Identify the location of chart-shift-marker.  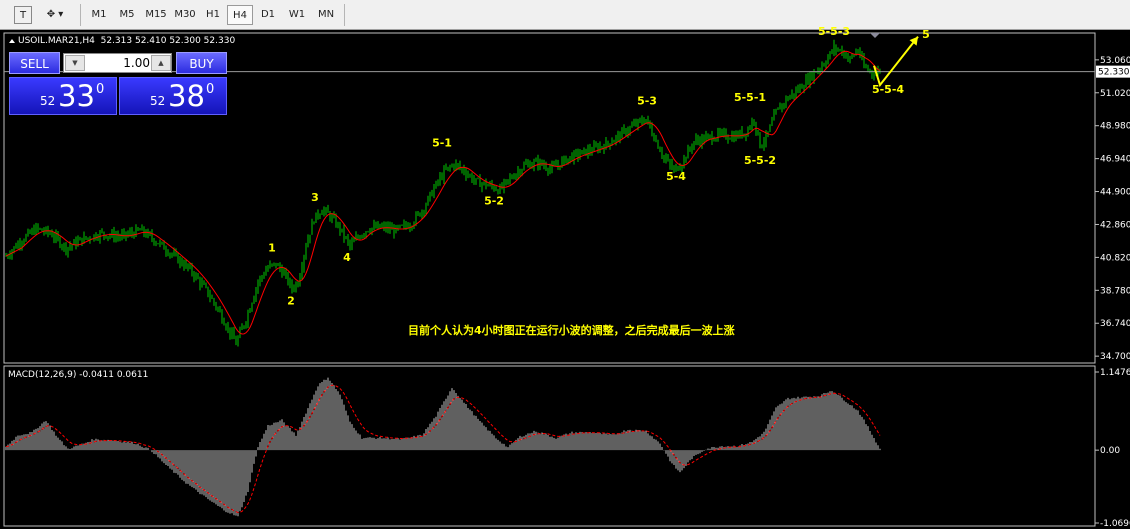
(875, 35).